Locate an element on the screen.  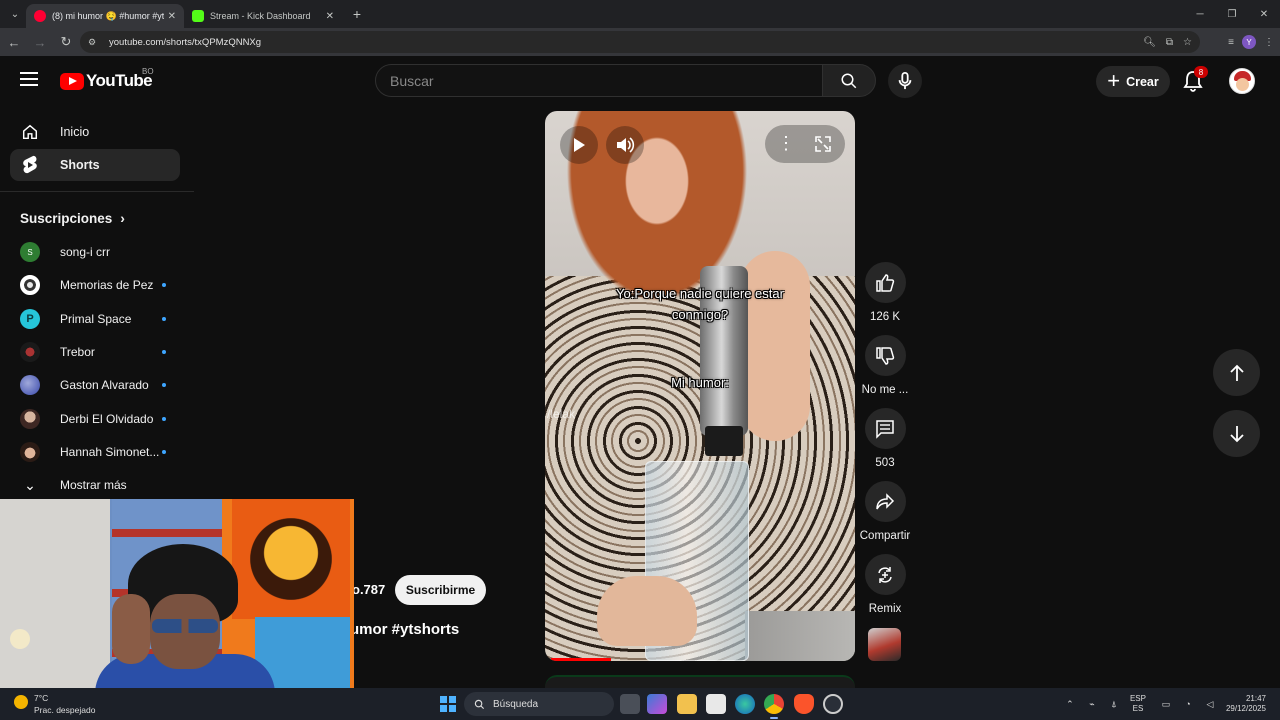
channel-name: Derbi El Olvidado is located at coordinates (107, 419).